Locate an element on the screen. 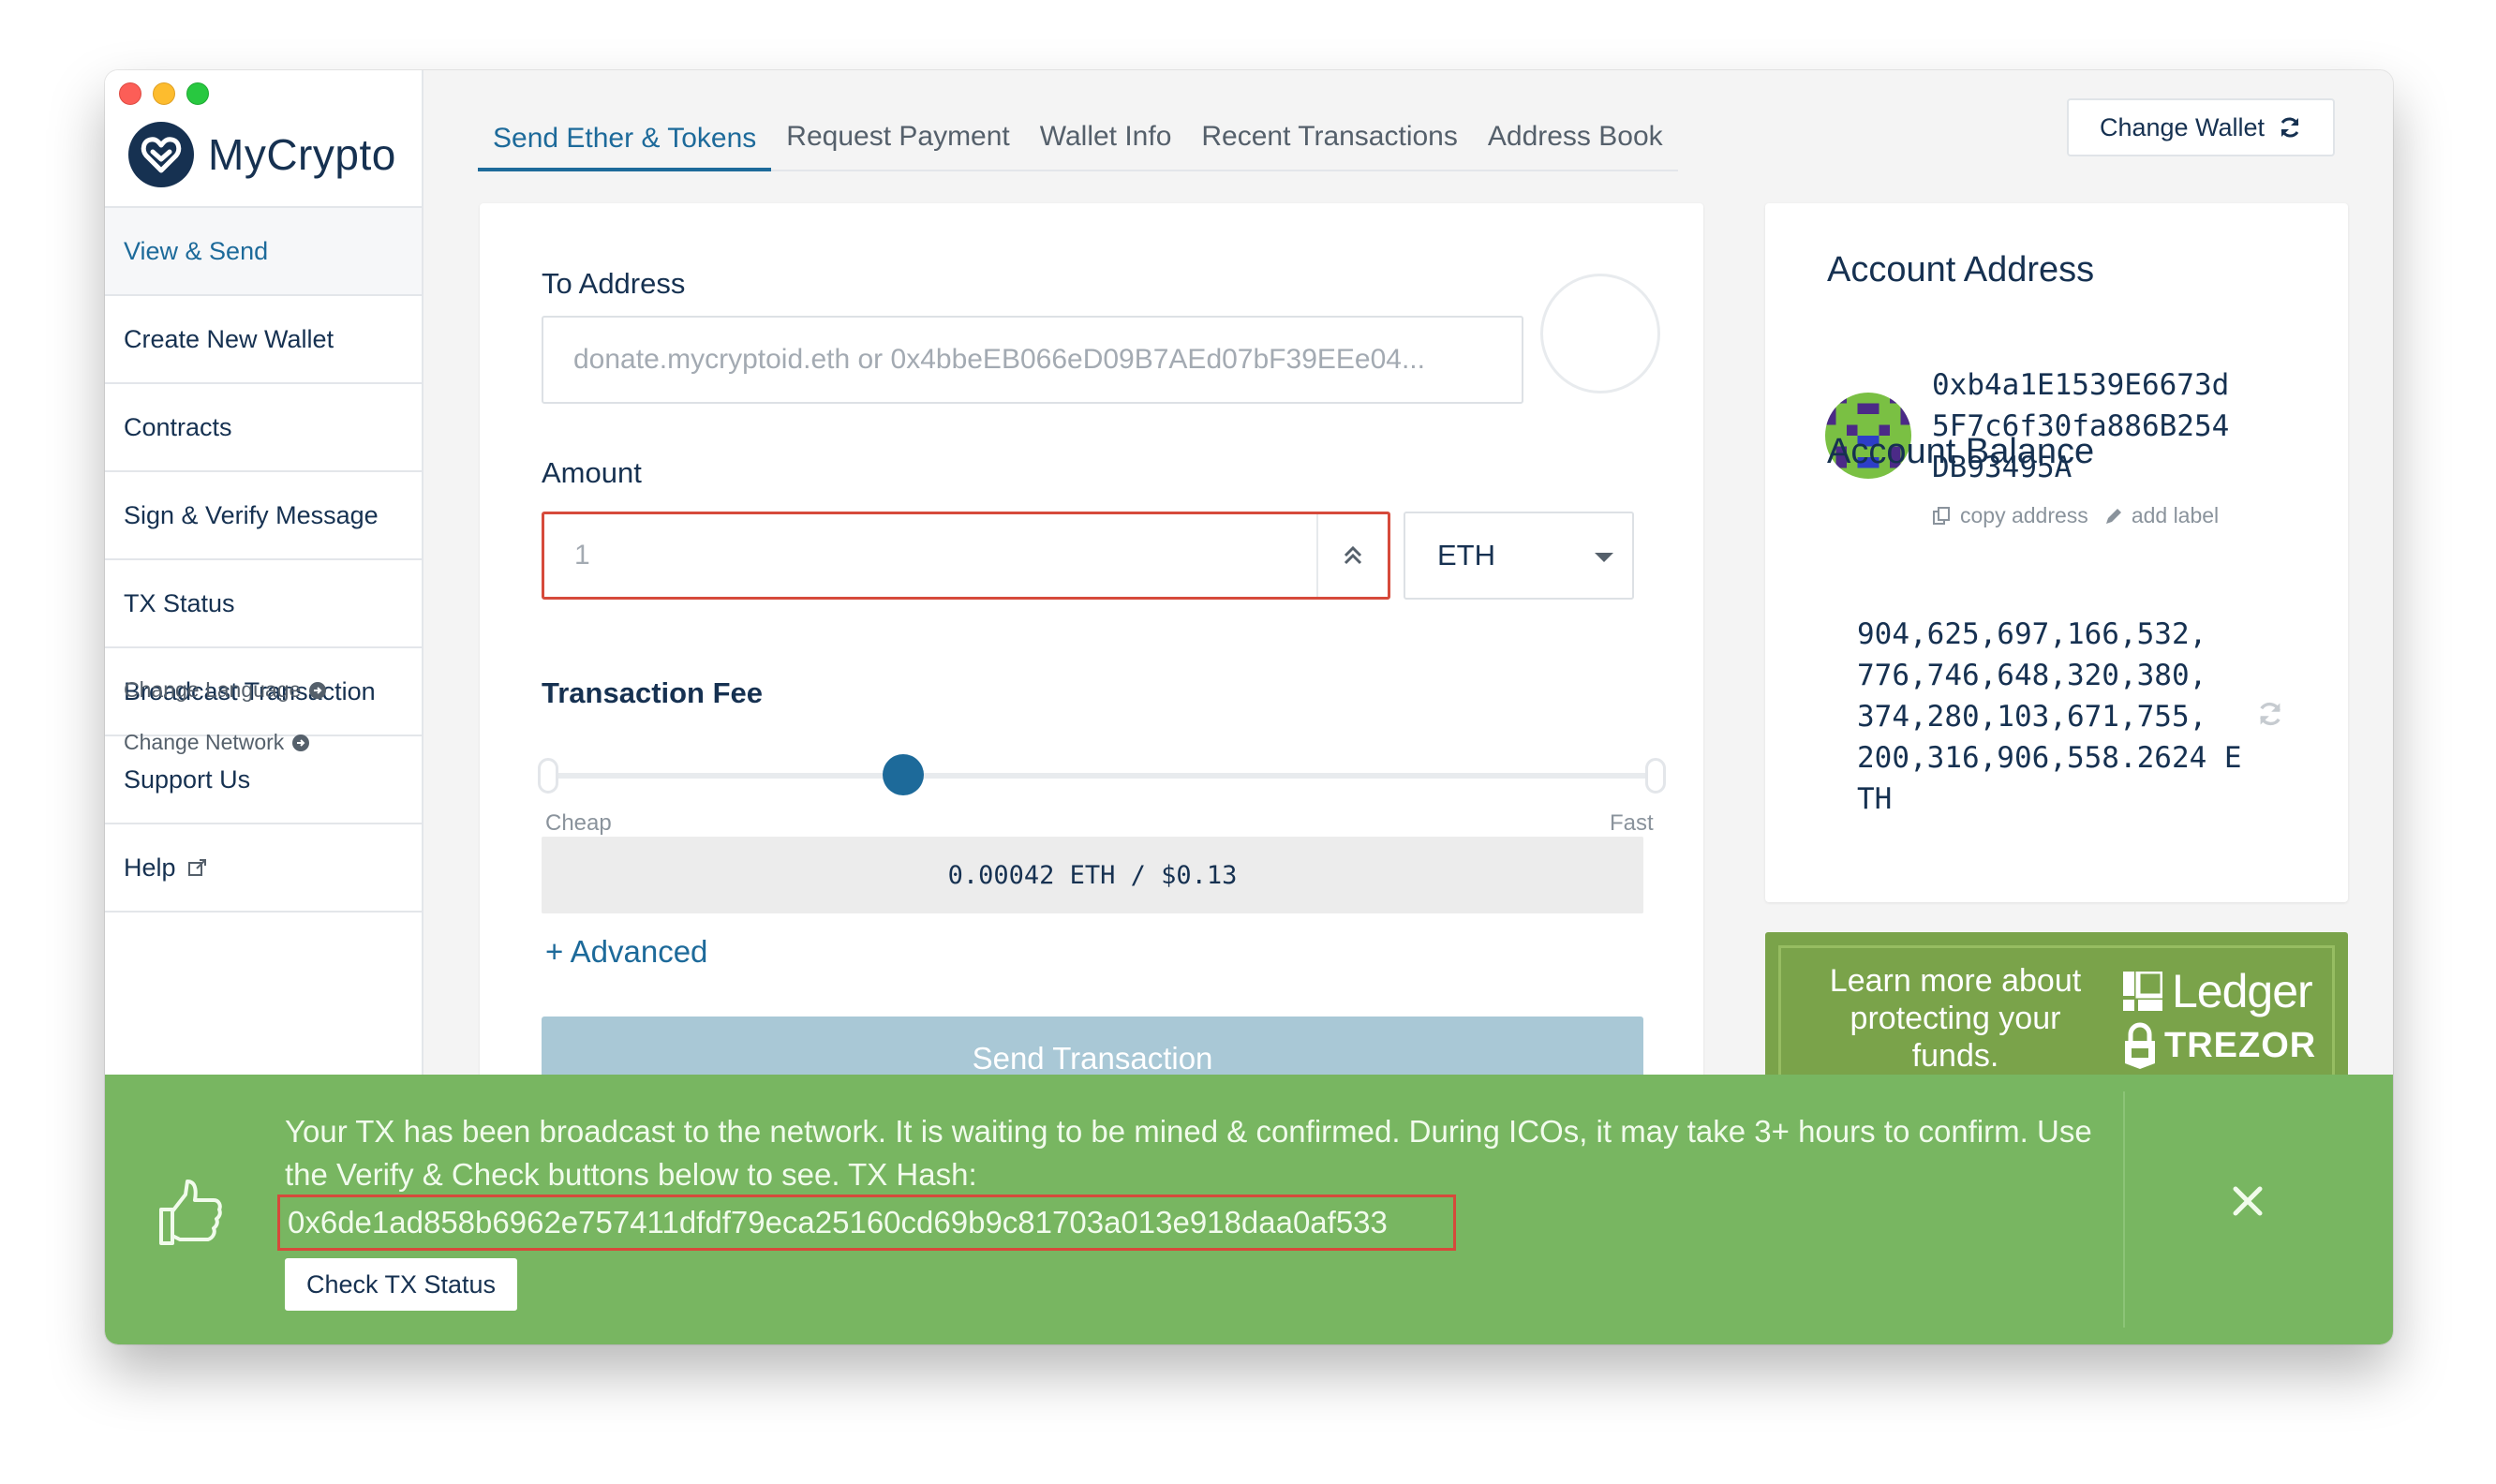 The height and width of the screenshot is (1484, 2496). sidebar-item-sign-verify: Sign & Verify Message is located at coordinates (263, 516).